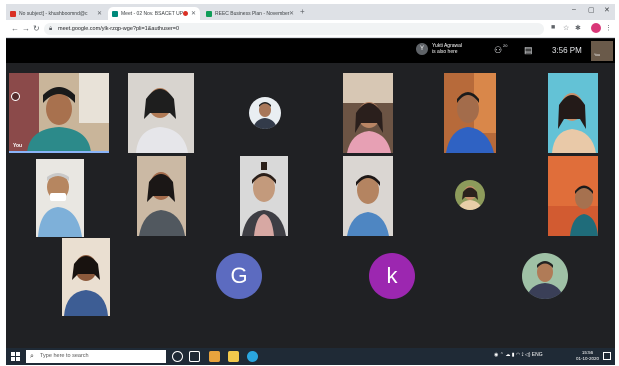  Describe the element at coordinates (59, 152) in the screenshot. I see `speaking-indicator` at that location.